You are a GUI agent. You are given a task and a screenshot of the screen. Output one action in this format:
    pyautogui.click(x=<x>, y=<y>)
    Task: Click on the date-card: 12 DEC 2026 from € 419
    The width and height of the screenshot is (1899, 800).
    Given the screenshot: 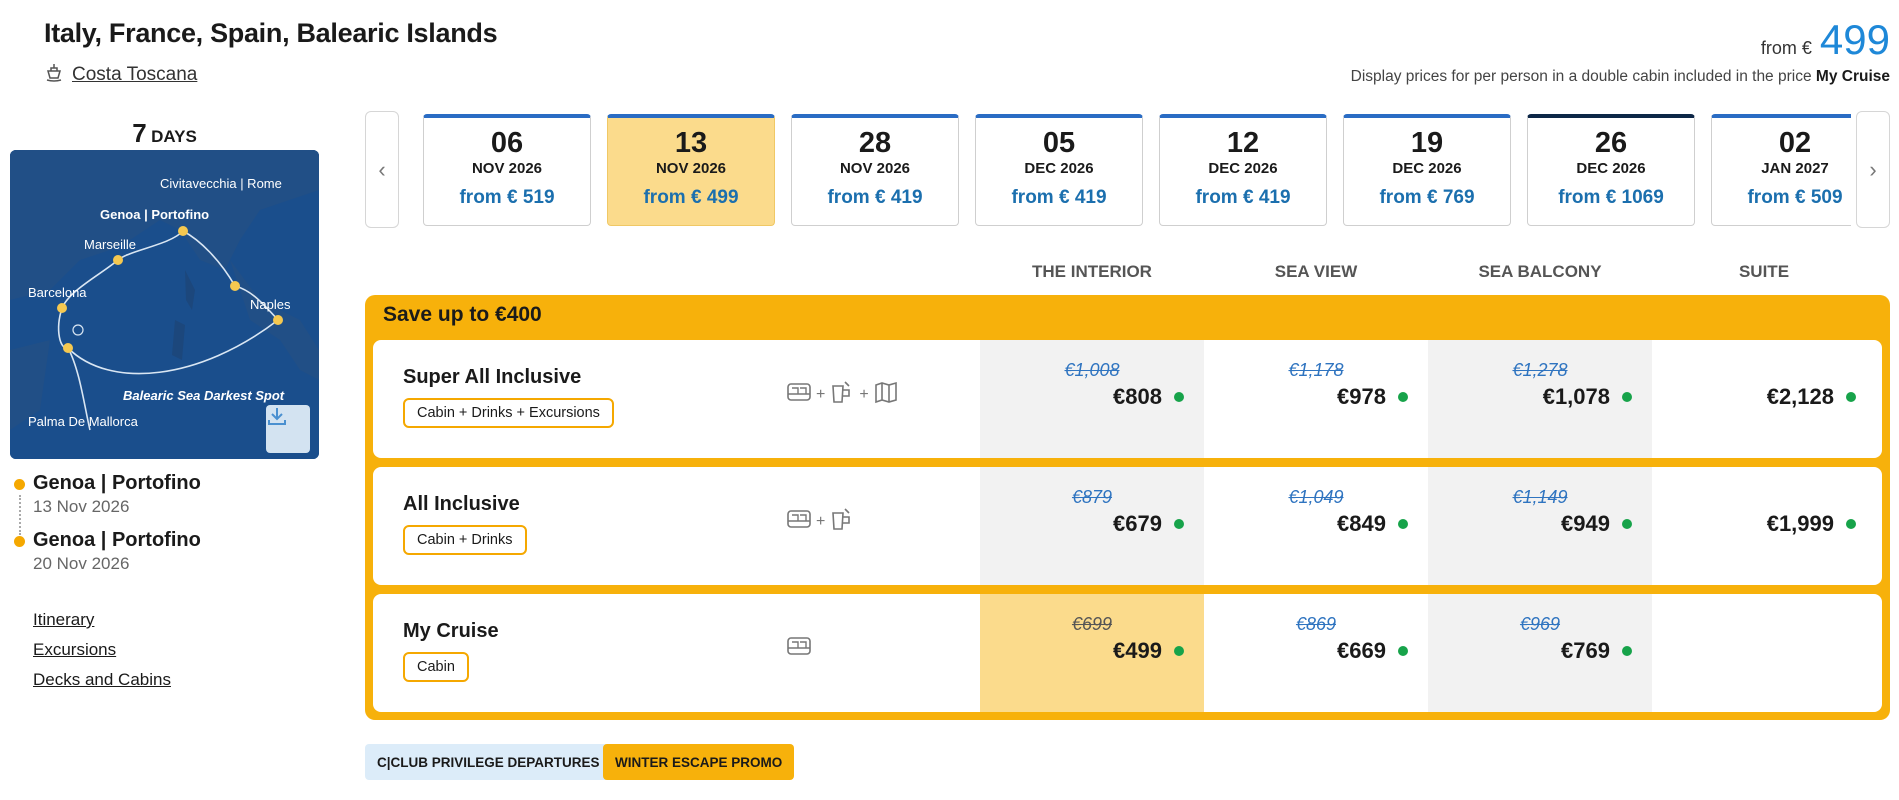 What is the action you would take?
    pyautogui.click(x=1243, y=170)
    